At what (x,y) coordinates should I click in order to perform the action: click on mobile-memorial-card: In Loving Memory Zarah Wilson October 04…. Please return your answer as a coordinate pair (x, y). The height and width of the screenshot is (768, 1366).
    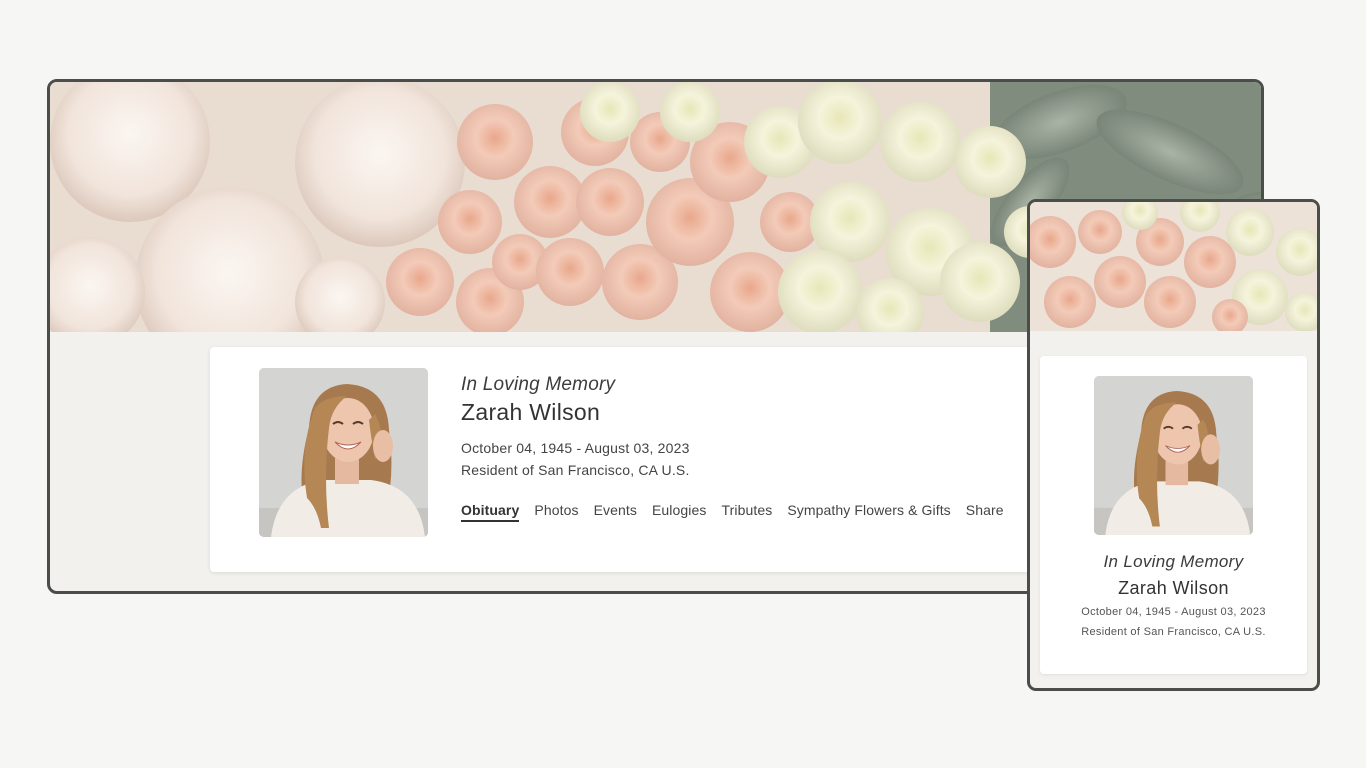
    Looking at the image, I should click on (1173, 515).